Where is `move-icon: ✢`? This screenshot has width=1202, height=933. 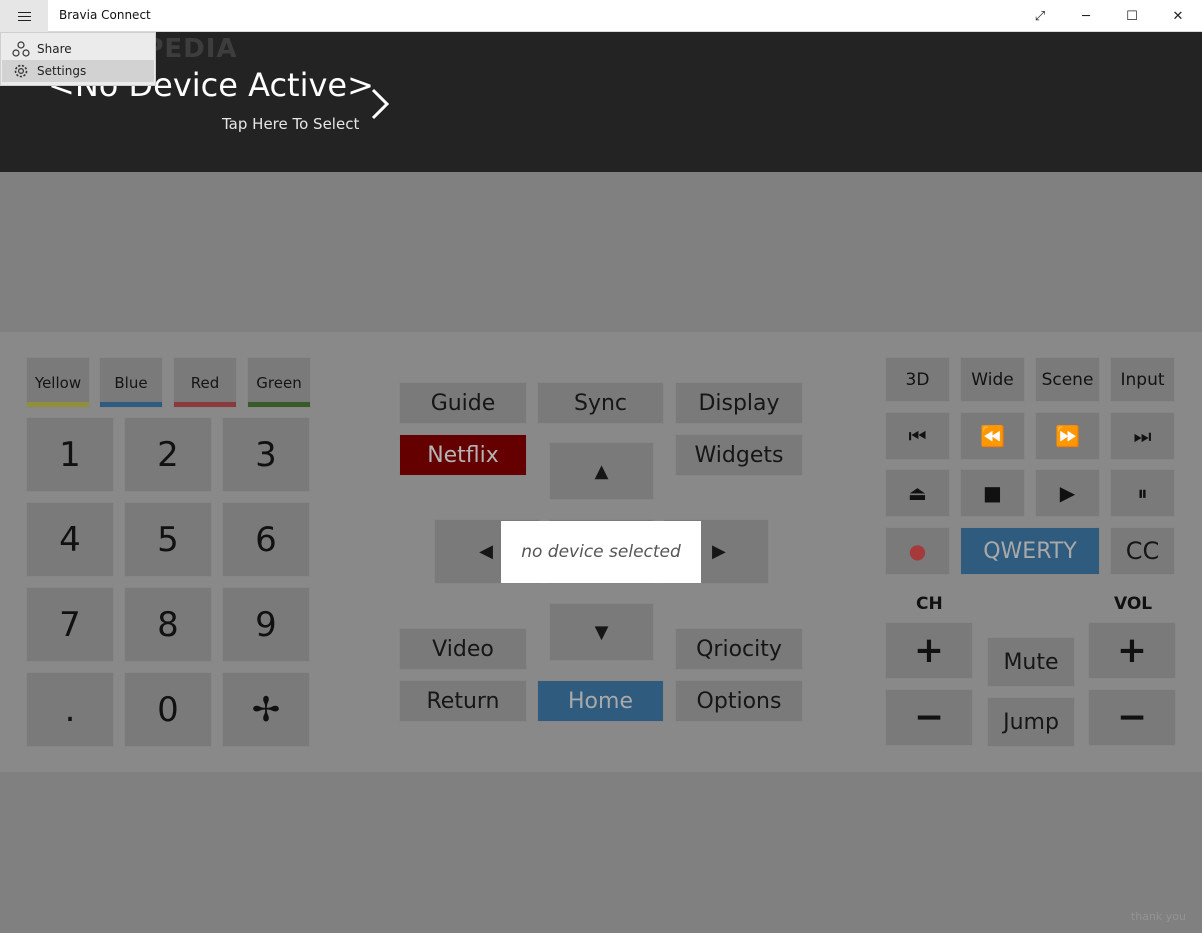
move-icon: ✢ is located at coordinates (266, 709).